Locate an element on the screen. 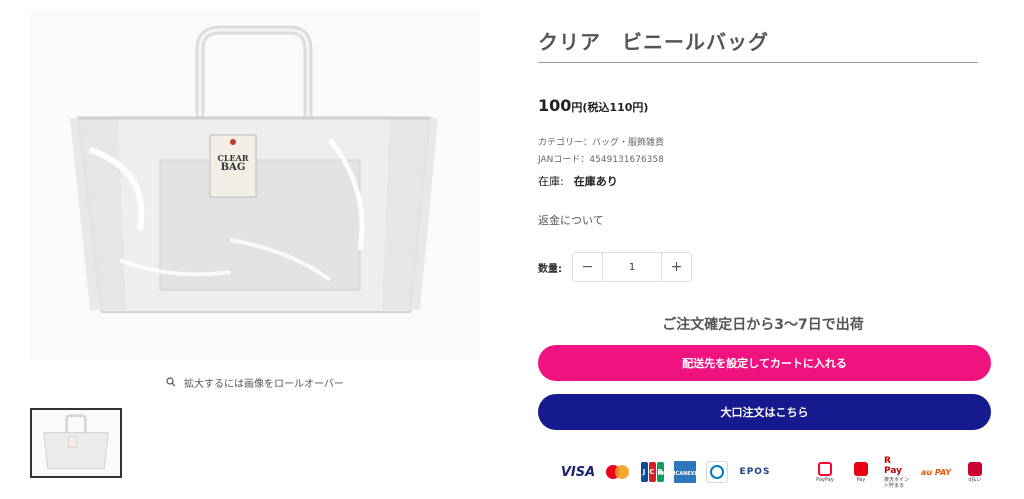 The image size is (1024, 499). rpay-caption: 楽天ポイント貯まる is located at coordinates (897, 482).